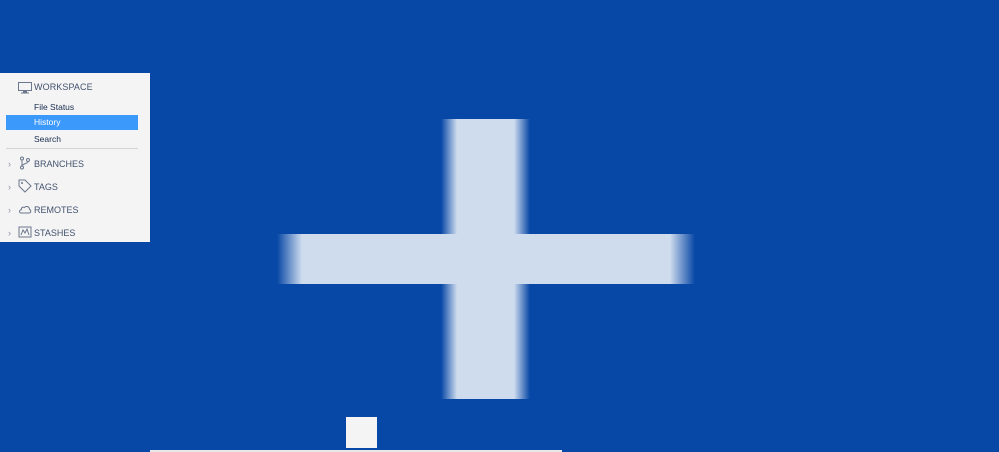  Describe the element at coordinates (72, 139) in the screenshot. I see `sidebar-item-search: Search` at that location.